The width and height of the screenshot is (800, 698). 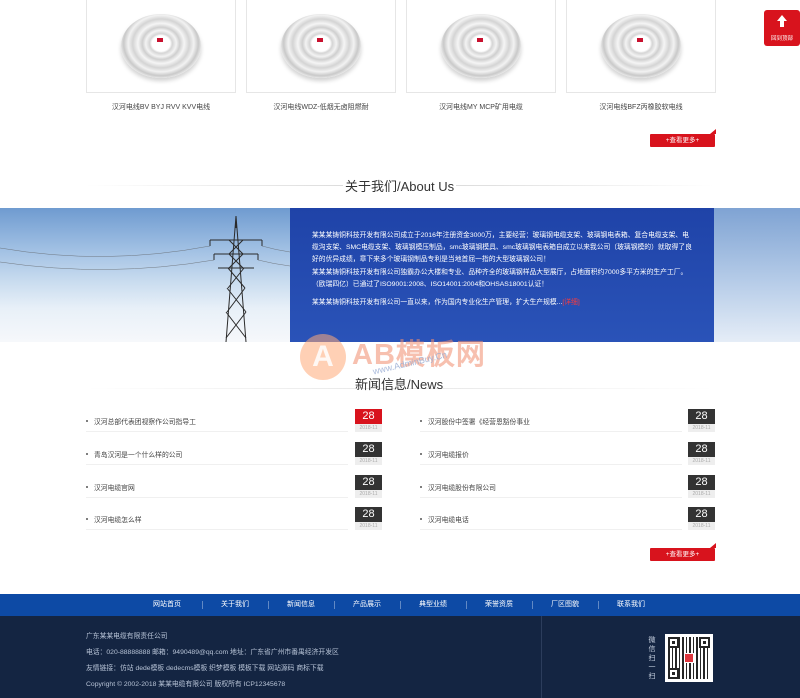 I want to click on about-section-title: 关于我们/About Us, so click(x=400, y=185).